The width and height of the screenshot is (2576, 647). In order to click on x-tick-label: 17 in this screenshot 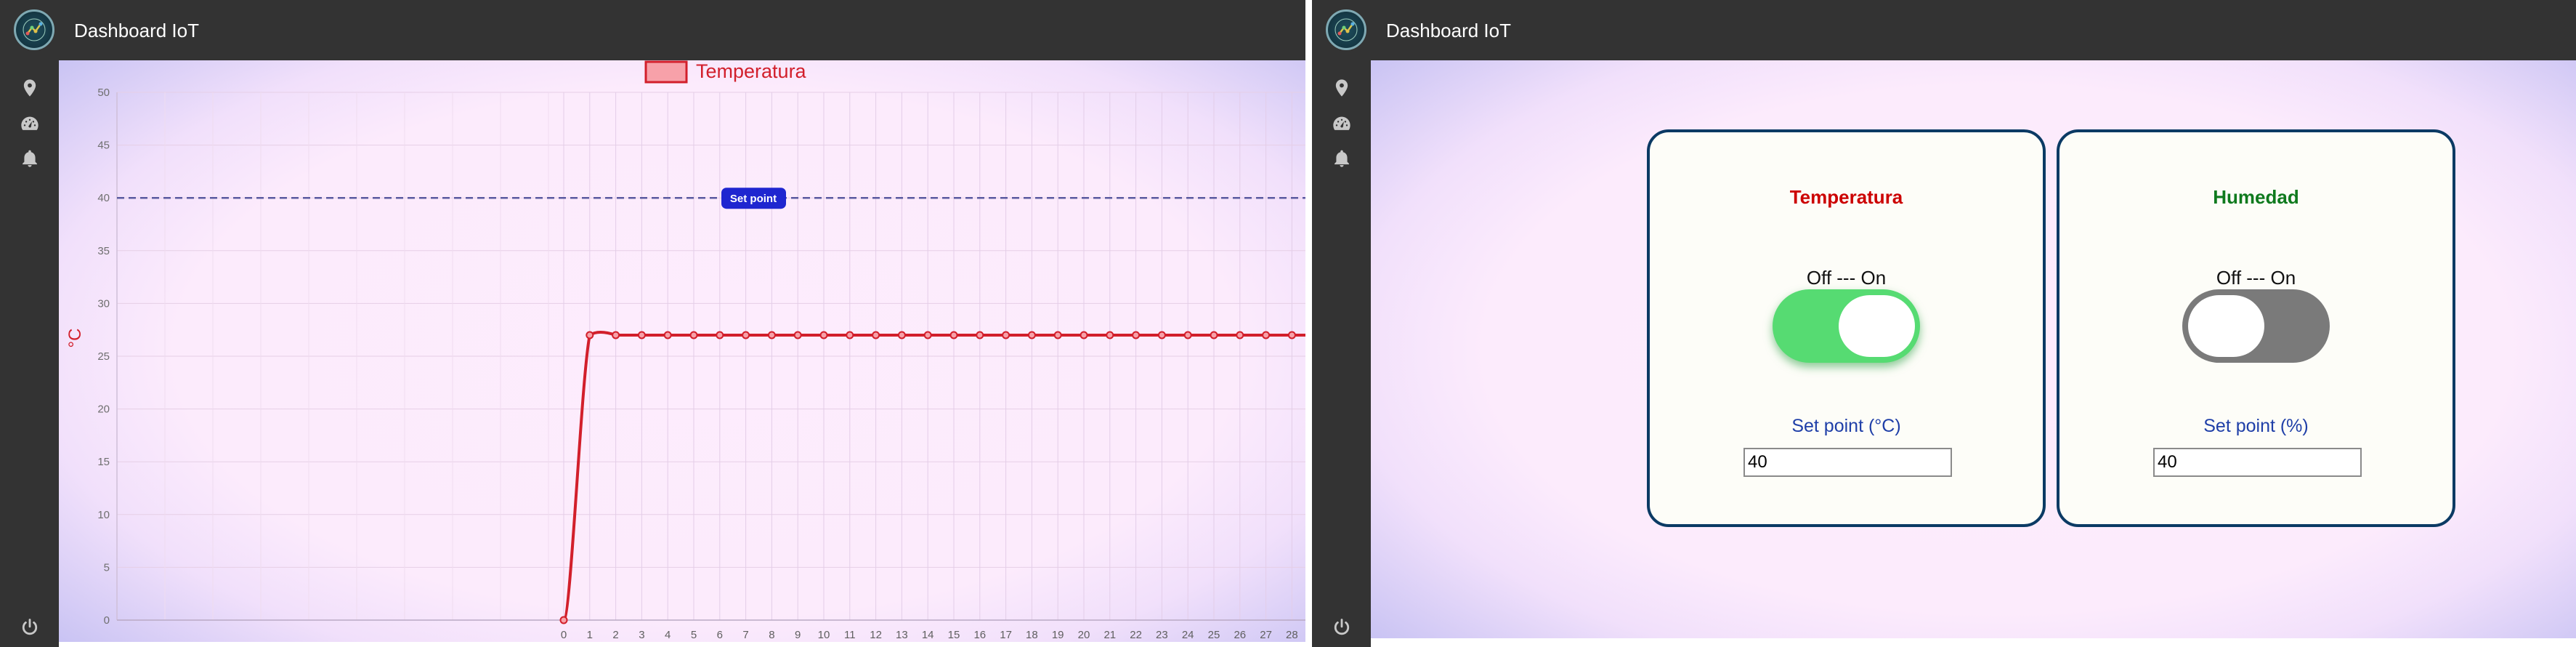, I will do `click(1006, 635)`.